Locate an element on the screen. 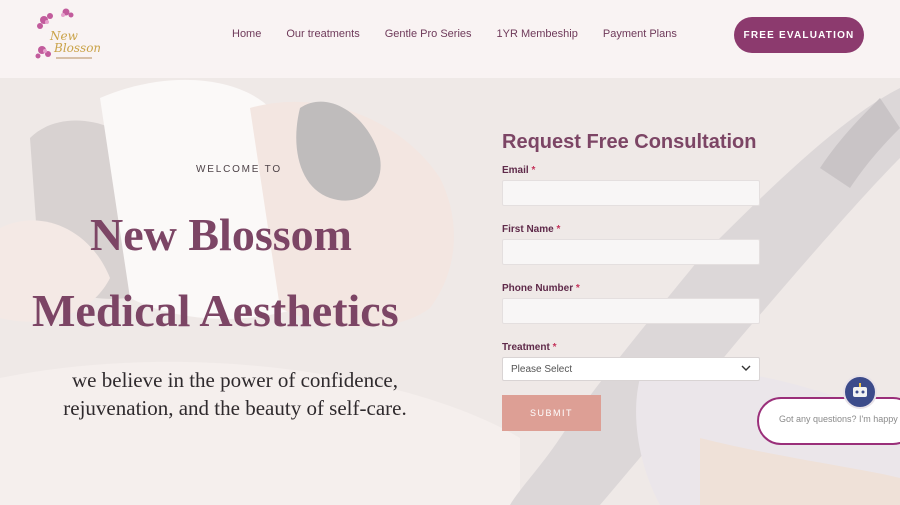 The width and height of the screenshot is (900, 505). hero-title-line1: New Blossom is located at coordinates (221, 234).